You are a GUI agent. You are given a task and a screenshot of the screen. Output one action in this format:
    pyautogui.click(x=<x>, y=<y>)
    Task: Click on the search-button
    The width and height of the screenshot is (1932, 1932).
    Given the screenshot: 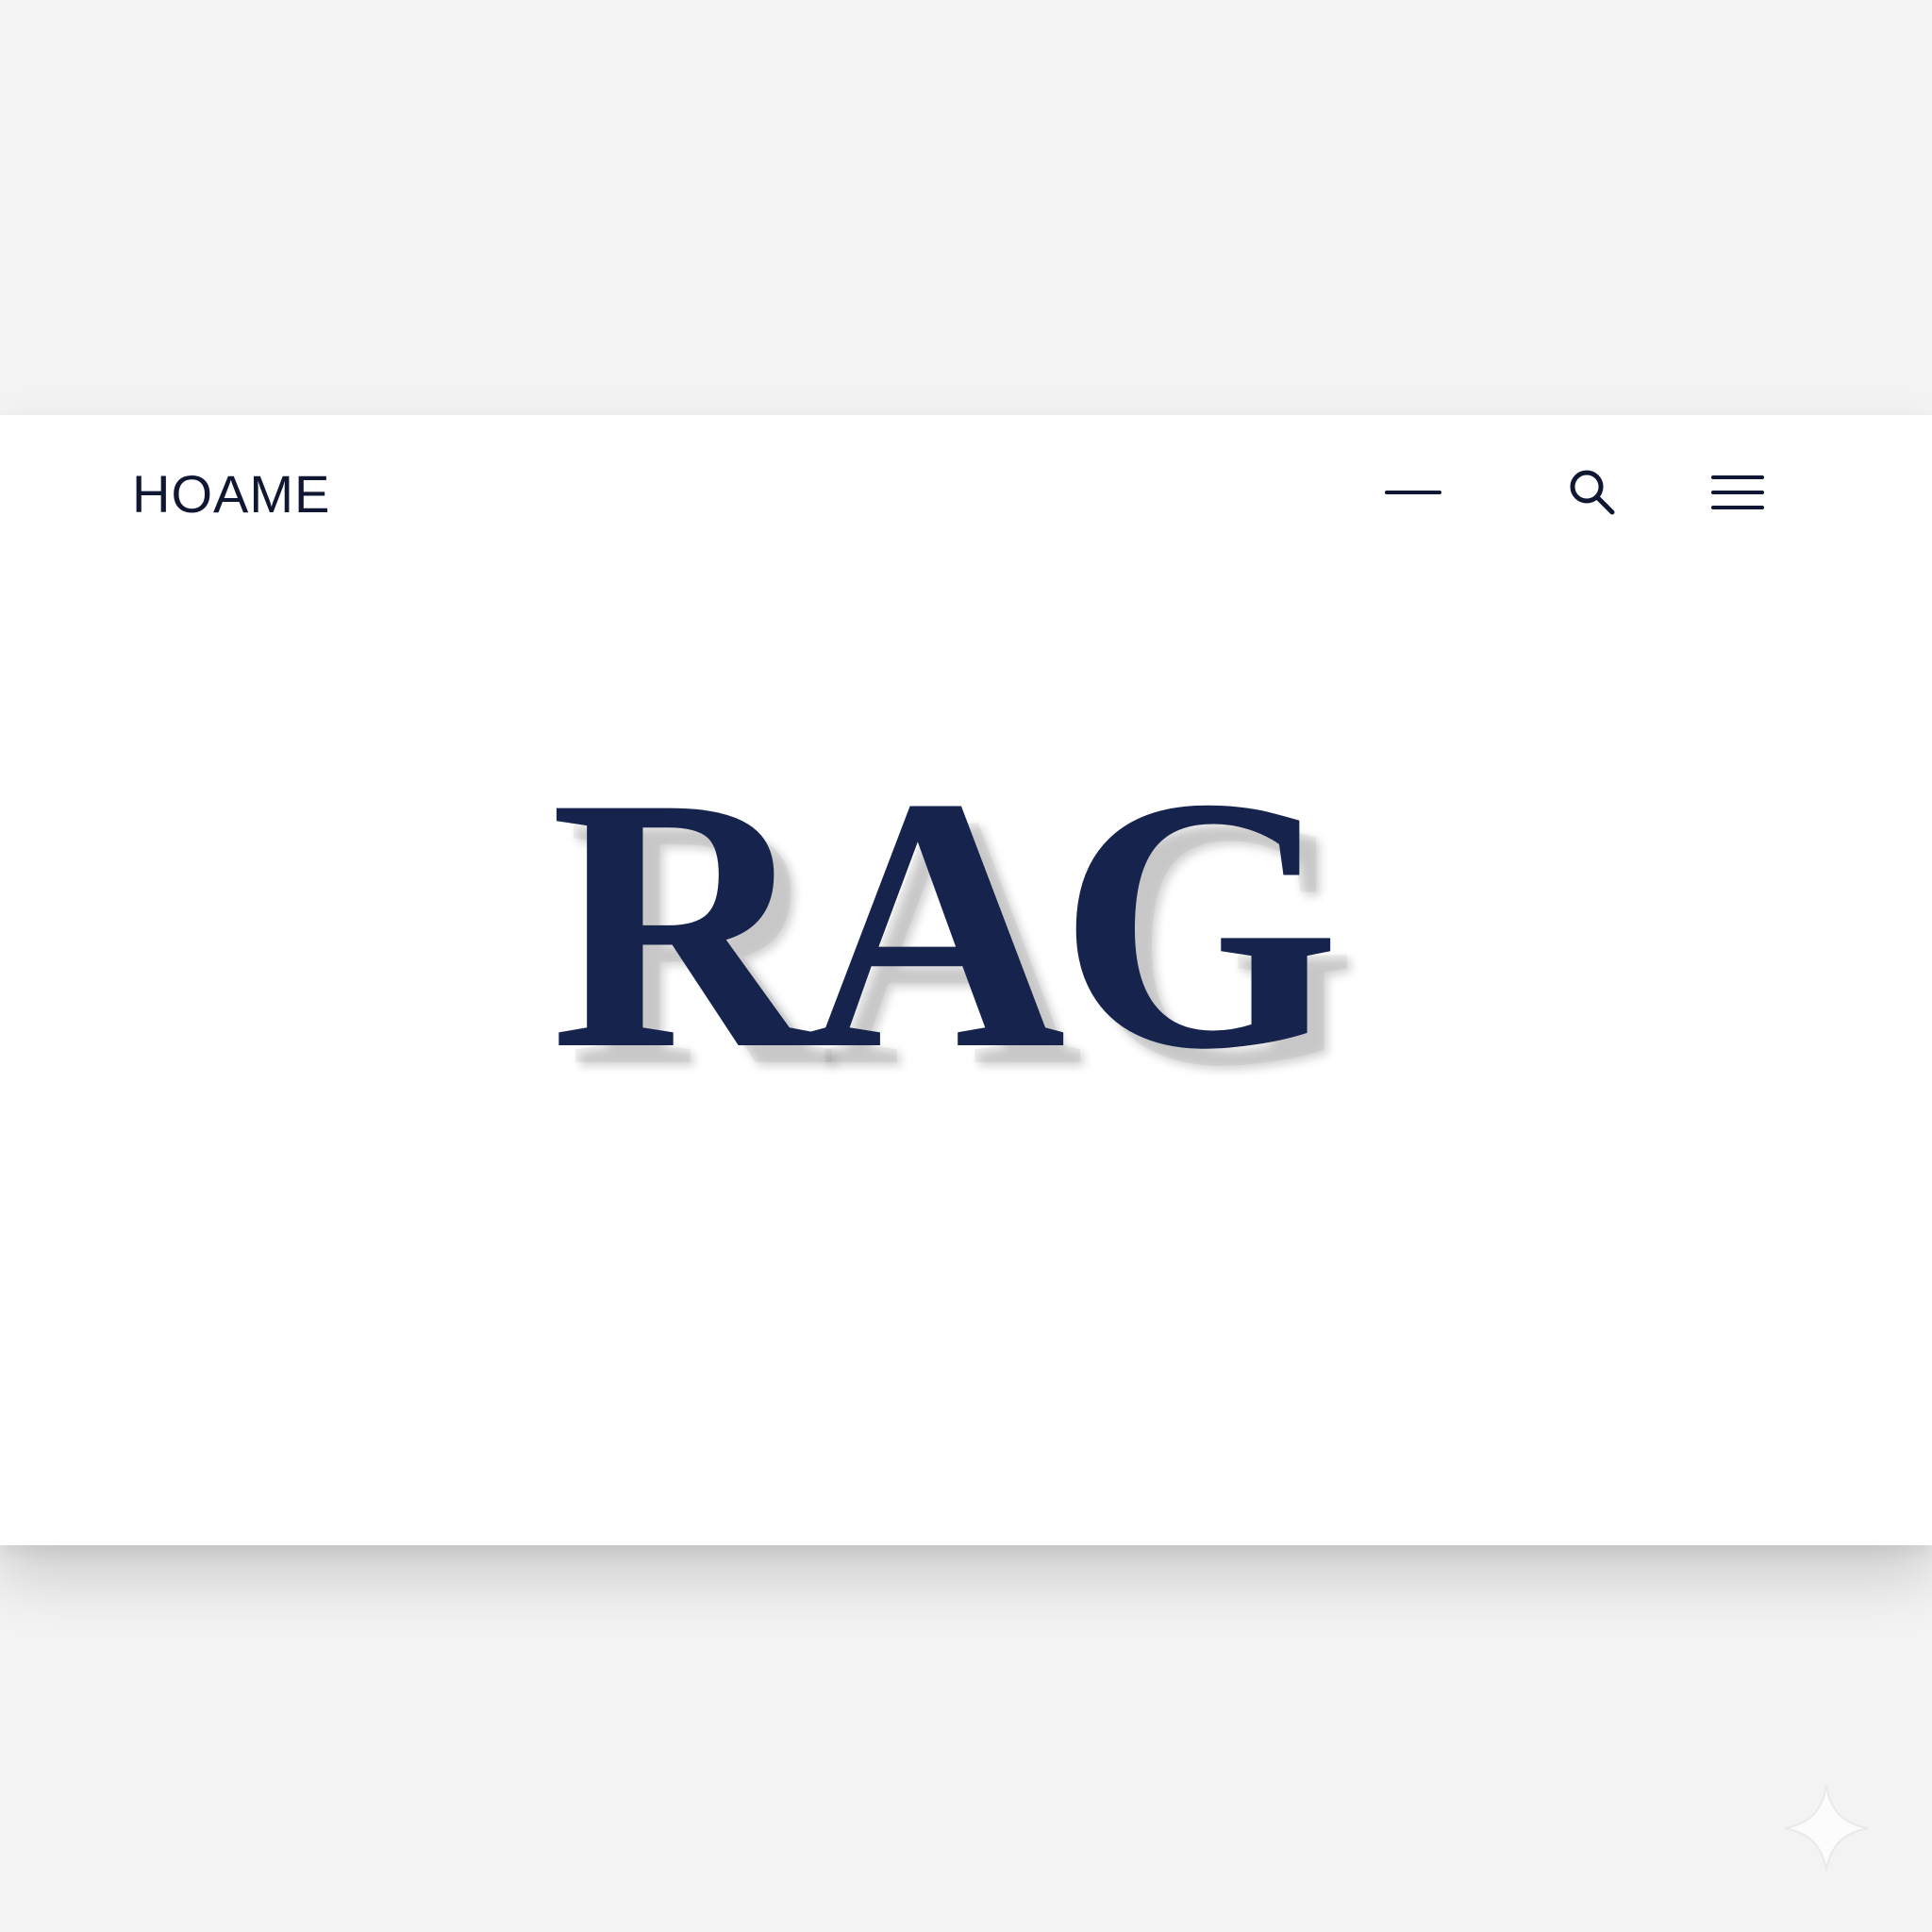 What is the action you would take?
    pyautogui.click(x=1592, y=492)
    